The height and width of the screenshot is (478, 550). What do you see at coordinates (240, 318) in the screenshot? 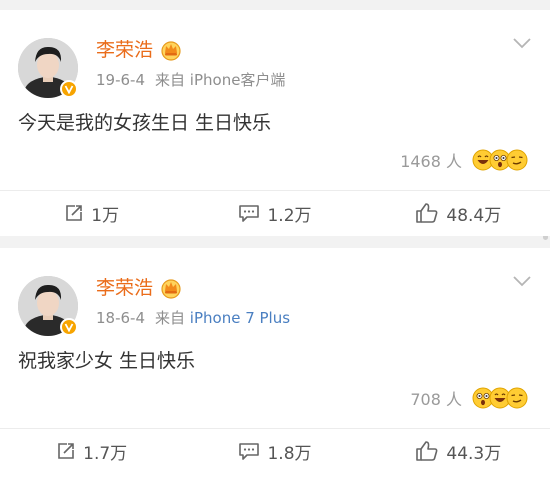
I see `post-source-link: iPhone 7 Plus` at bounding box center [240, 318].